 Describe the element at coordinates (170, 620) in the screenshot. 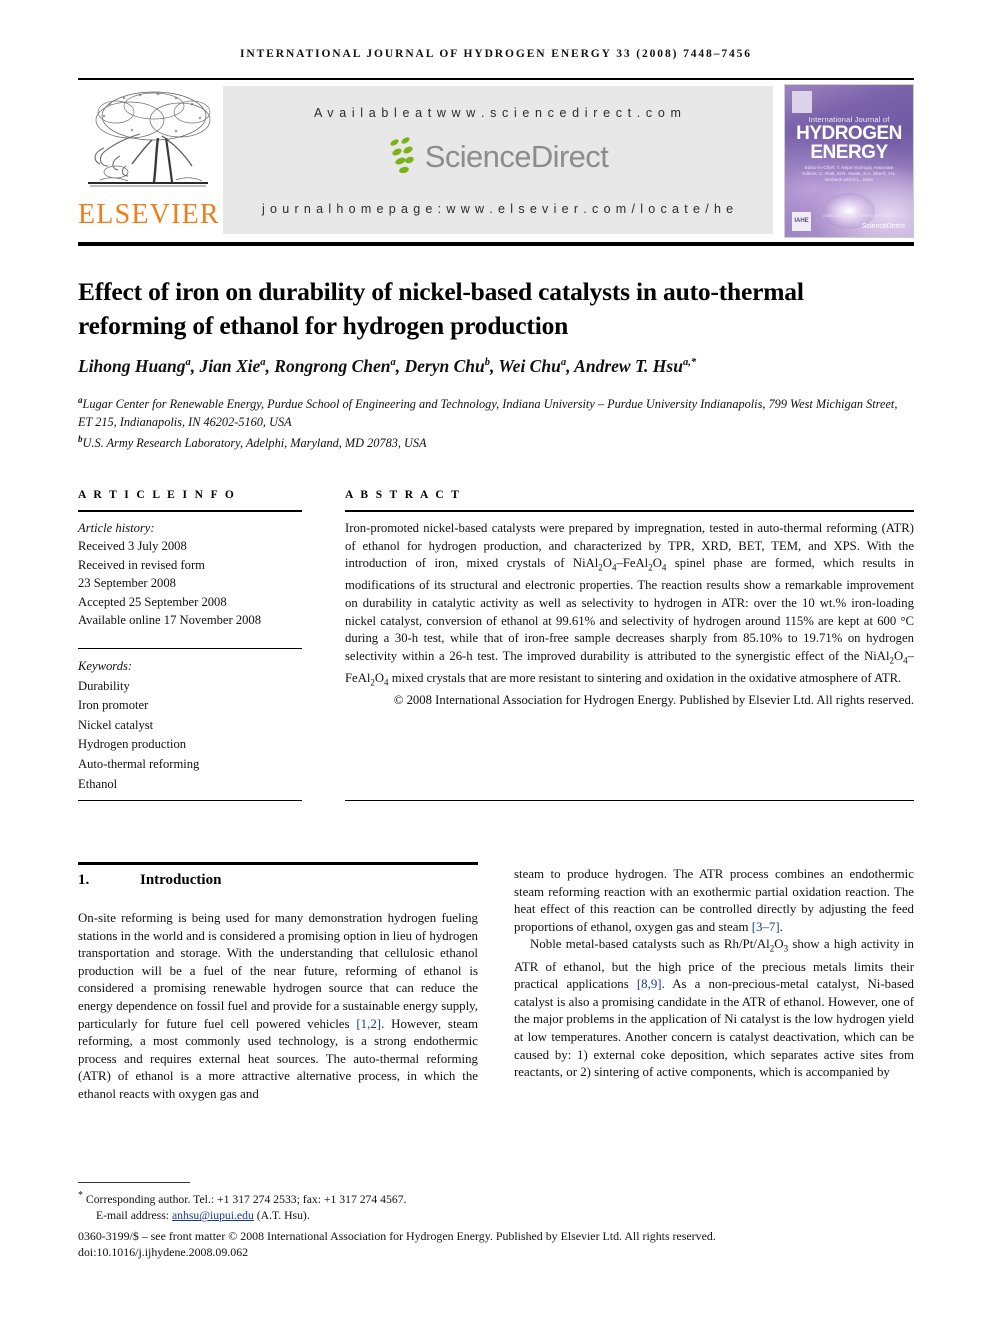

I see `article-history-line: Available online 17 November 2008` at that location.